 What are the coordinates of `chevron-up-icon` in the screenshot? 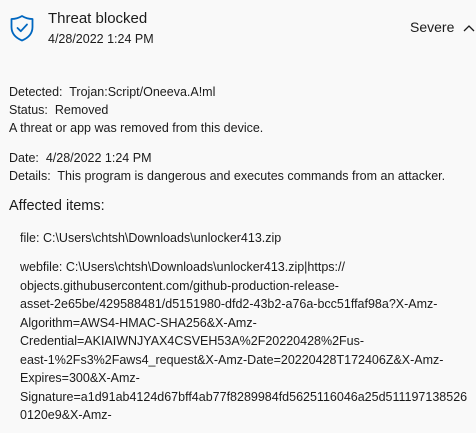 It's located at (469, 29).